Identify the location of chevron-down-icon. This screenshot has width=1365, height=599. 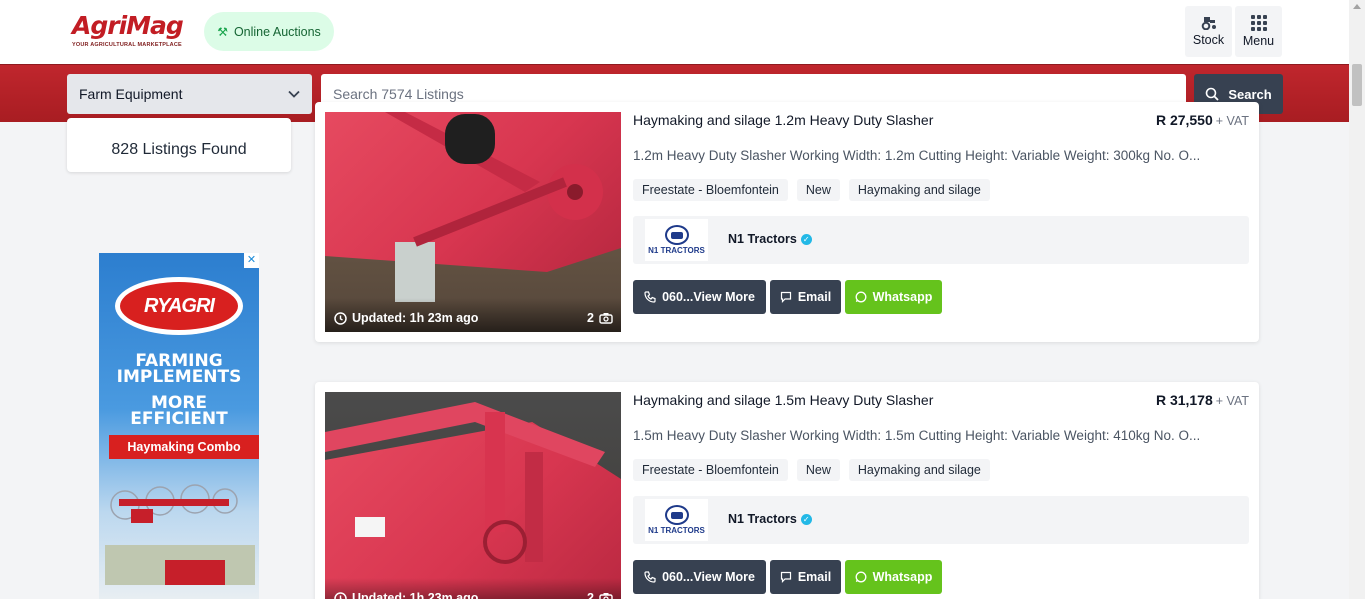
(294, 94).